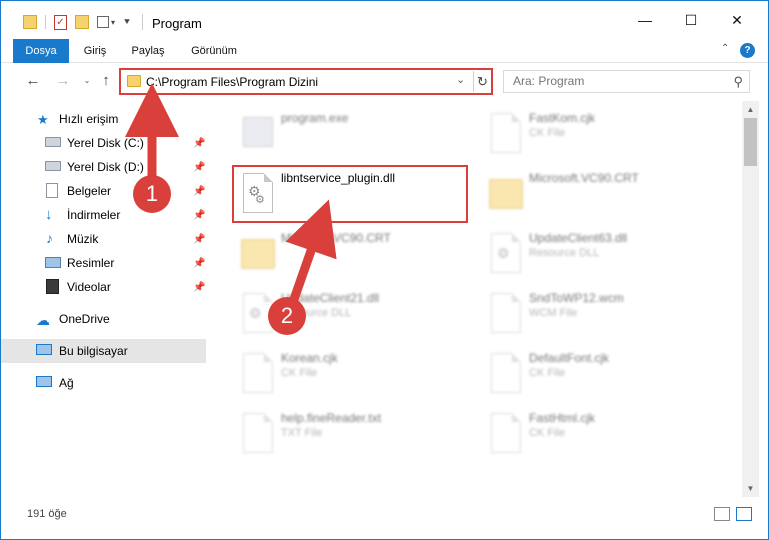 Image resolution: width=769 pixels, height=540 pixels. What do you see at coordinates (89, 287) in the screenshot?
I see `nav-label: Videolar` at bounding box center [89, 287].